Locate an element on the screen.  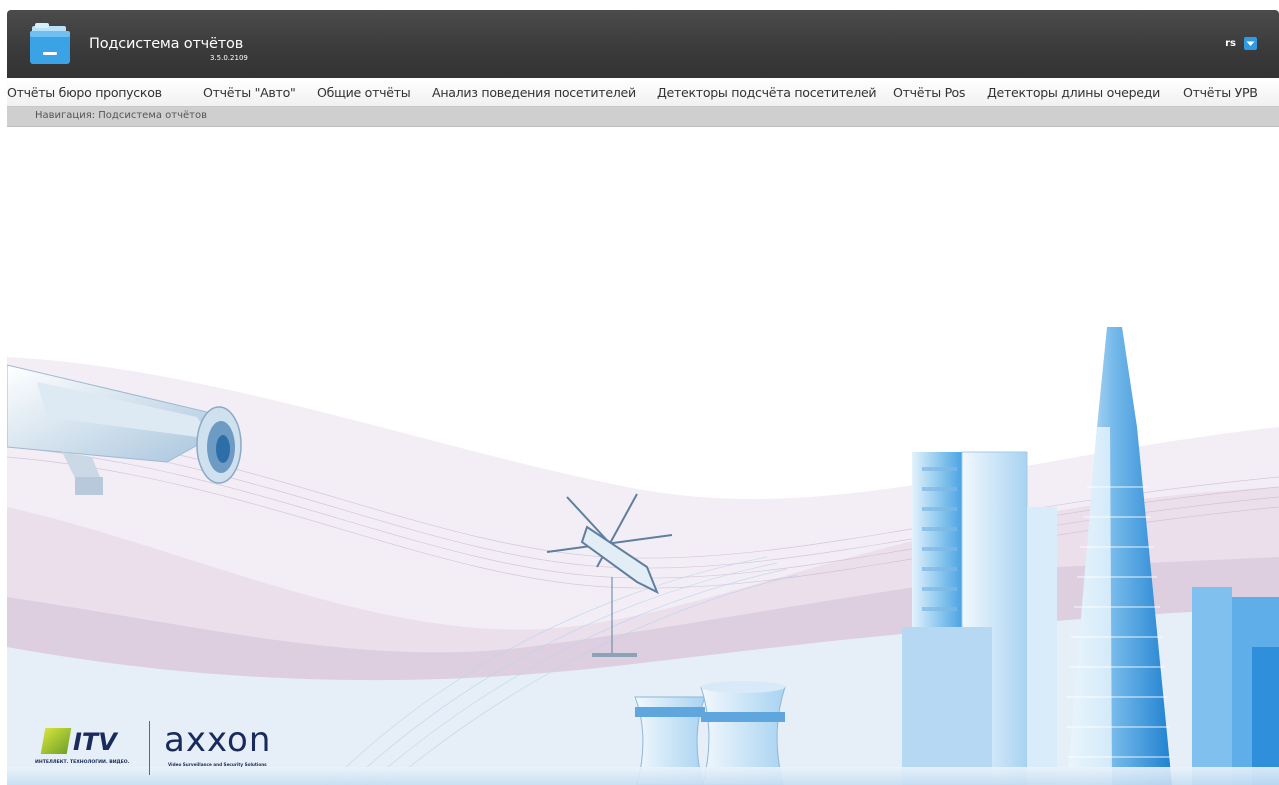
menu-item-time-attendance: Отчёты УРВ is located at coordinates (1220, 92).